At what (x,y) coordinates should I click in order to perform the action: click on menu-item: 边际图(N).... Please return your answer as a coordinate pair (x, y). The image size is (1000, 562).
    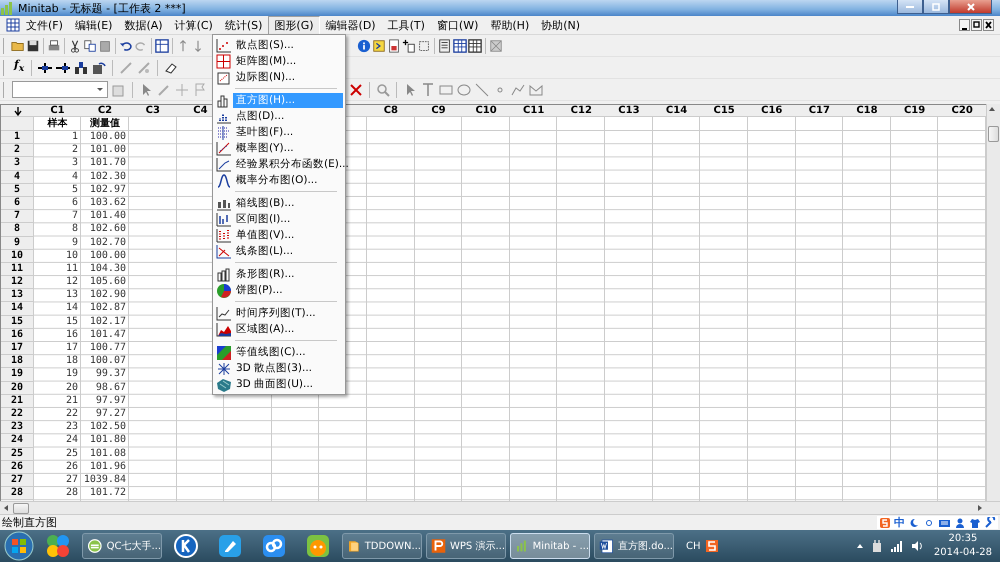
    Looking at the image, I should click on (288, 77).